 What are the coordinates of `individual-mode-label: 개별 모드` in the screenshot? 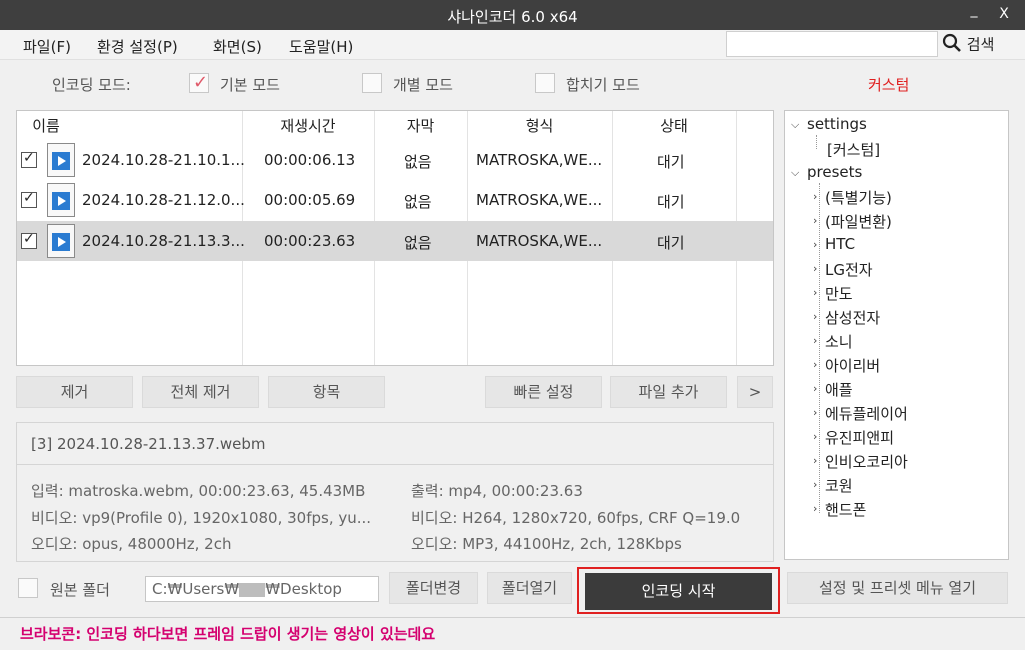 It's located at (423, 85).